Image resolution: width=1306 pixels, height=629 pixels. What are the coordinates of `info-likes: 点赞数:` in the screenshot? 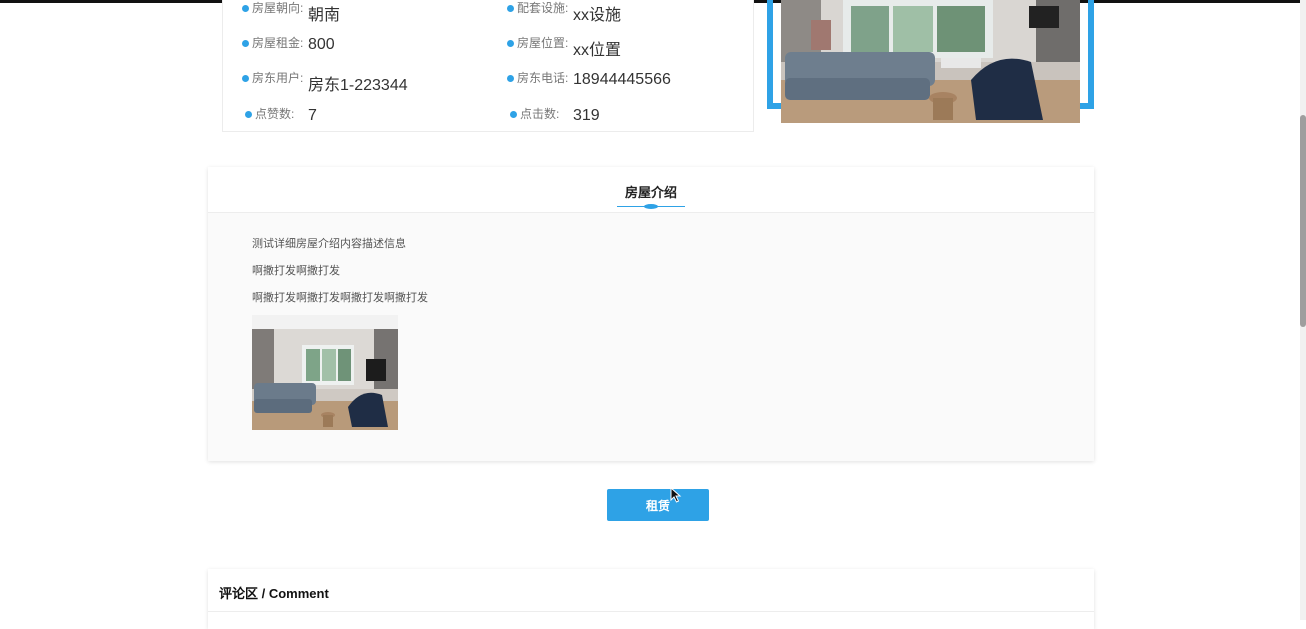 It's located at (269, 114).